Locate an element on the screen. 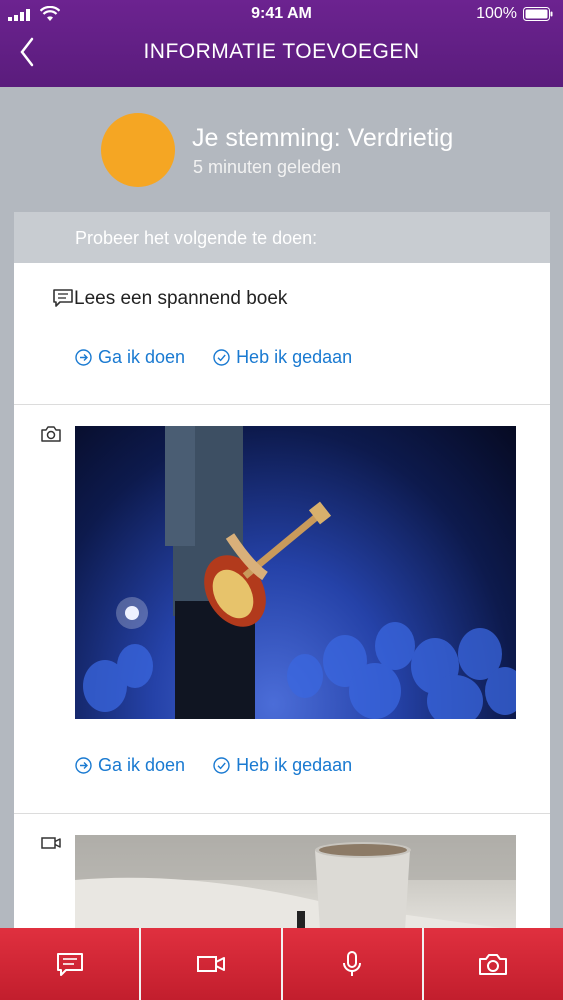 The width and height of the screenshot is (563, 1000). suggestion-text: Lees een spannend boek is located at coordinates (181, 298).